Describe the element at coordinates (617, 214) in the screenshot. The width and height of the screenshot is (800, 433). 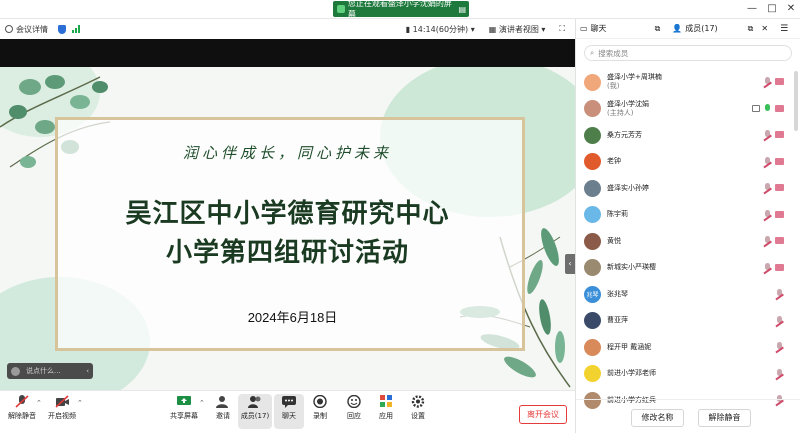
I see `member-name: 陈宇莉` at that location.